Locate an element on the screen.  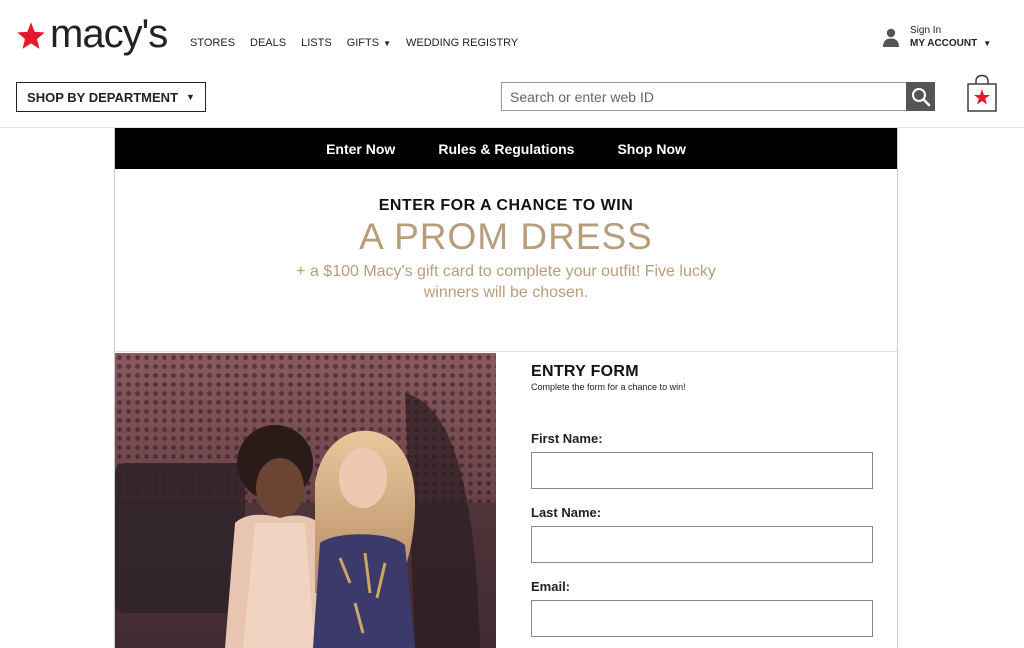
logo-wordmark: macy's is located at coordinates (109, 34).